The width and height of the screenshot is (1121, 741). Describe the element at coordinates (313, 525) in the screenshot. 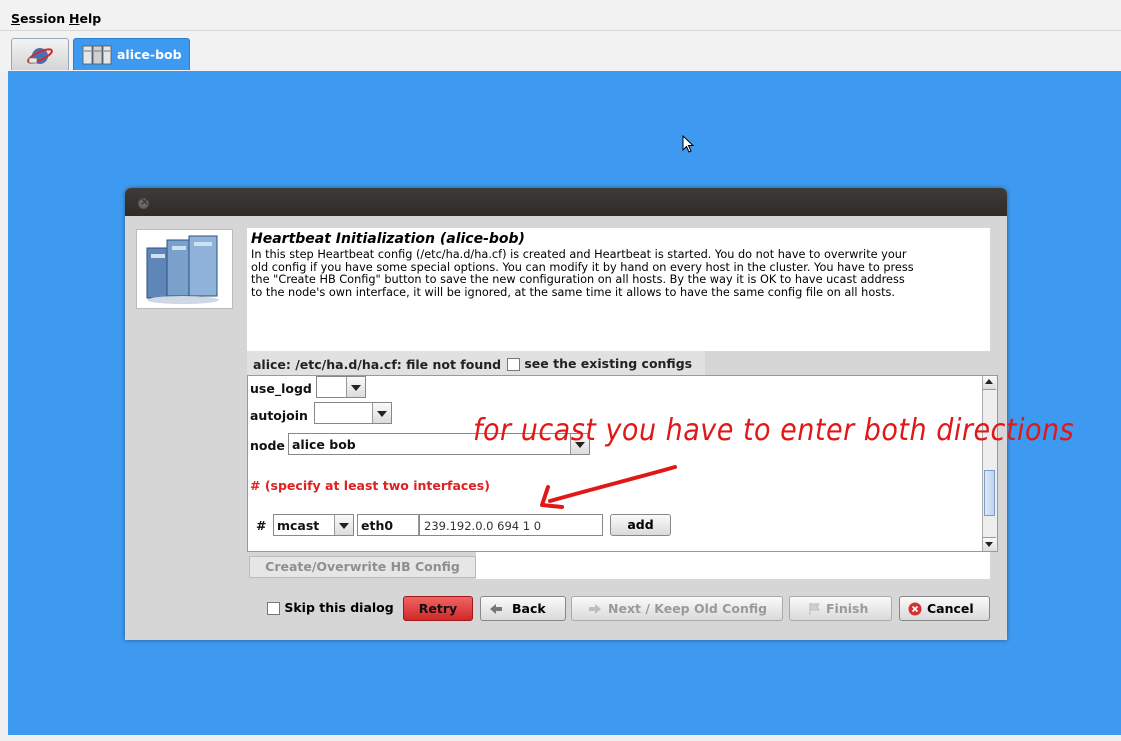

I see `heartbeat-type-select: mcast` at that location.